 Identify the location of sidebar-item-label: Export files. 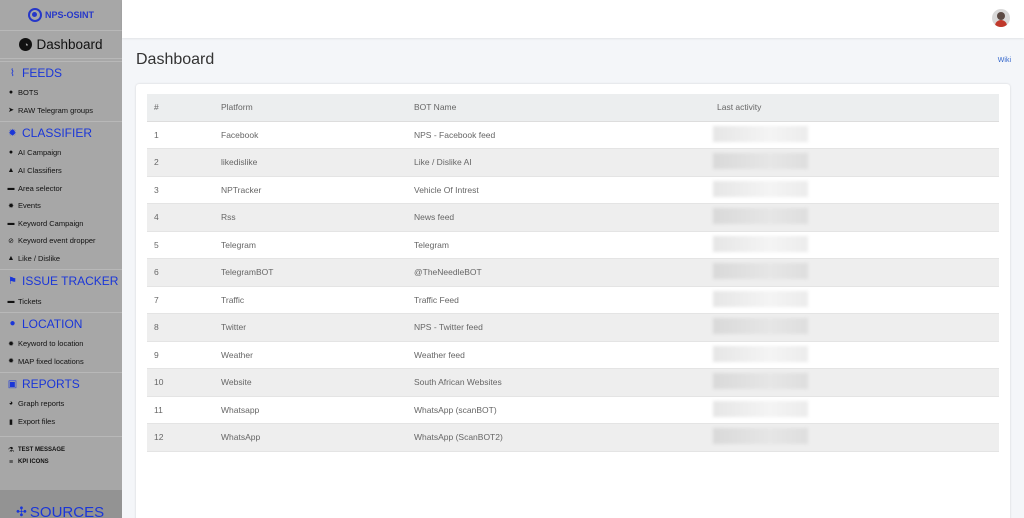
(37, 422).